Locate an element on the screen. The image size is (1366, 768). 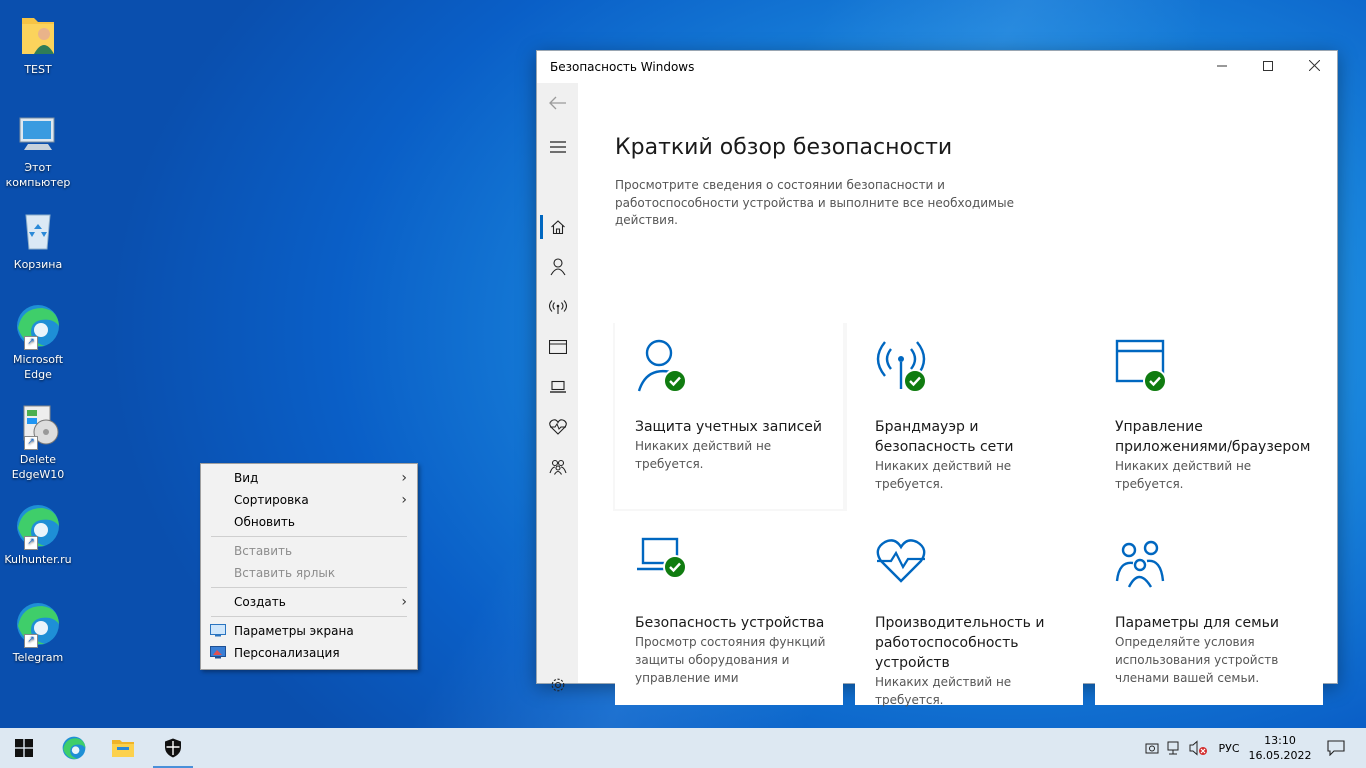
installer-icon: ↗ is located at coordinates (38, 426).